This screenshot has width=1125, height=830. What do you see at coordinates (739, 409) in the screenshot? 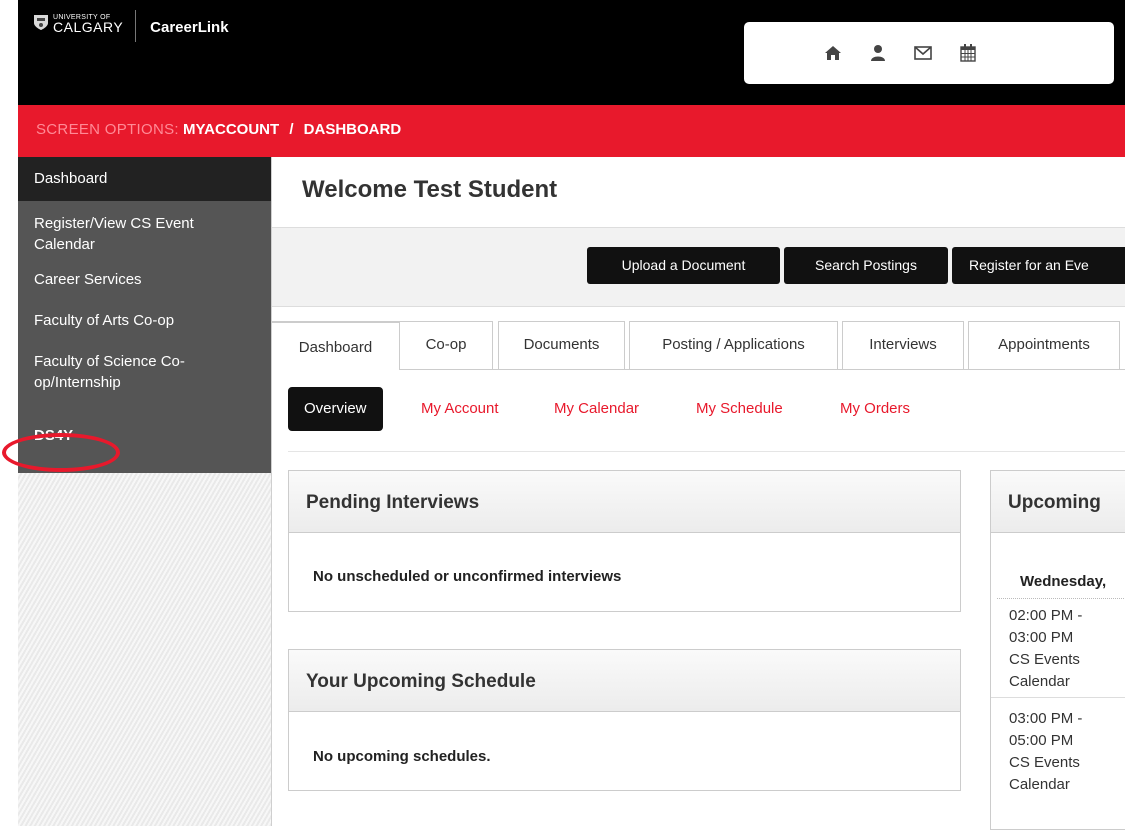
I see `subnav-my-schedule: My Schedule` at bounding box center [739, 409].